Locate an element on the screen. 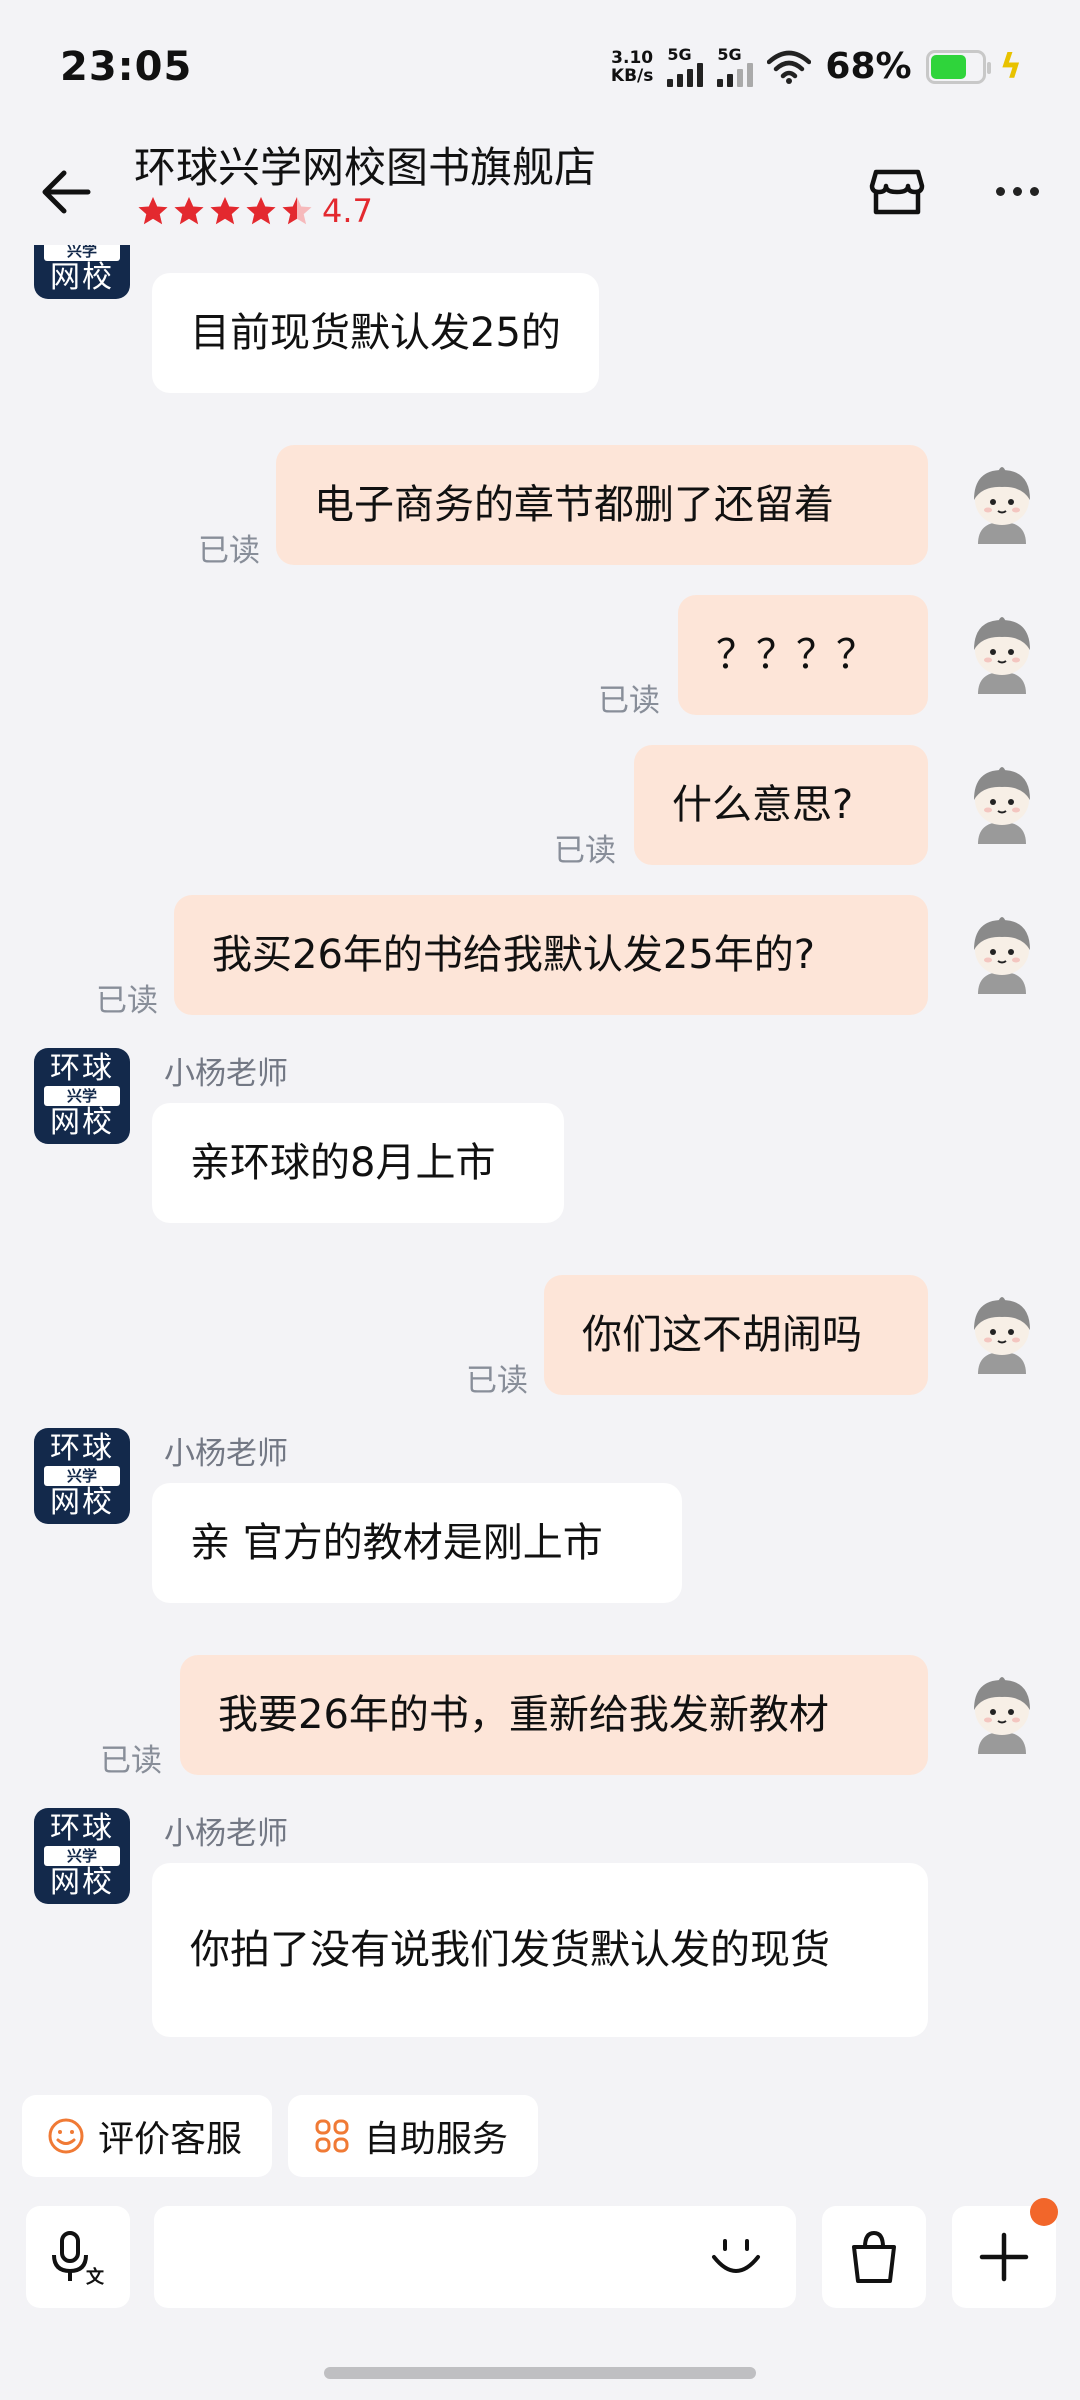 The image size is (1080, 2400). shopping-bag-icon is located at coordinates (874, 2257).